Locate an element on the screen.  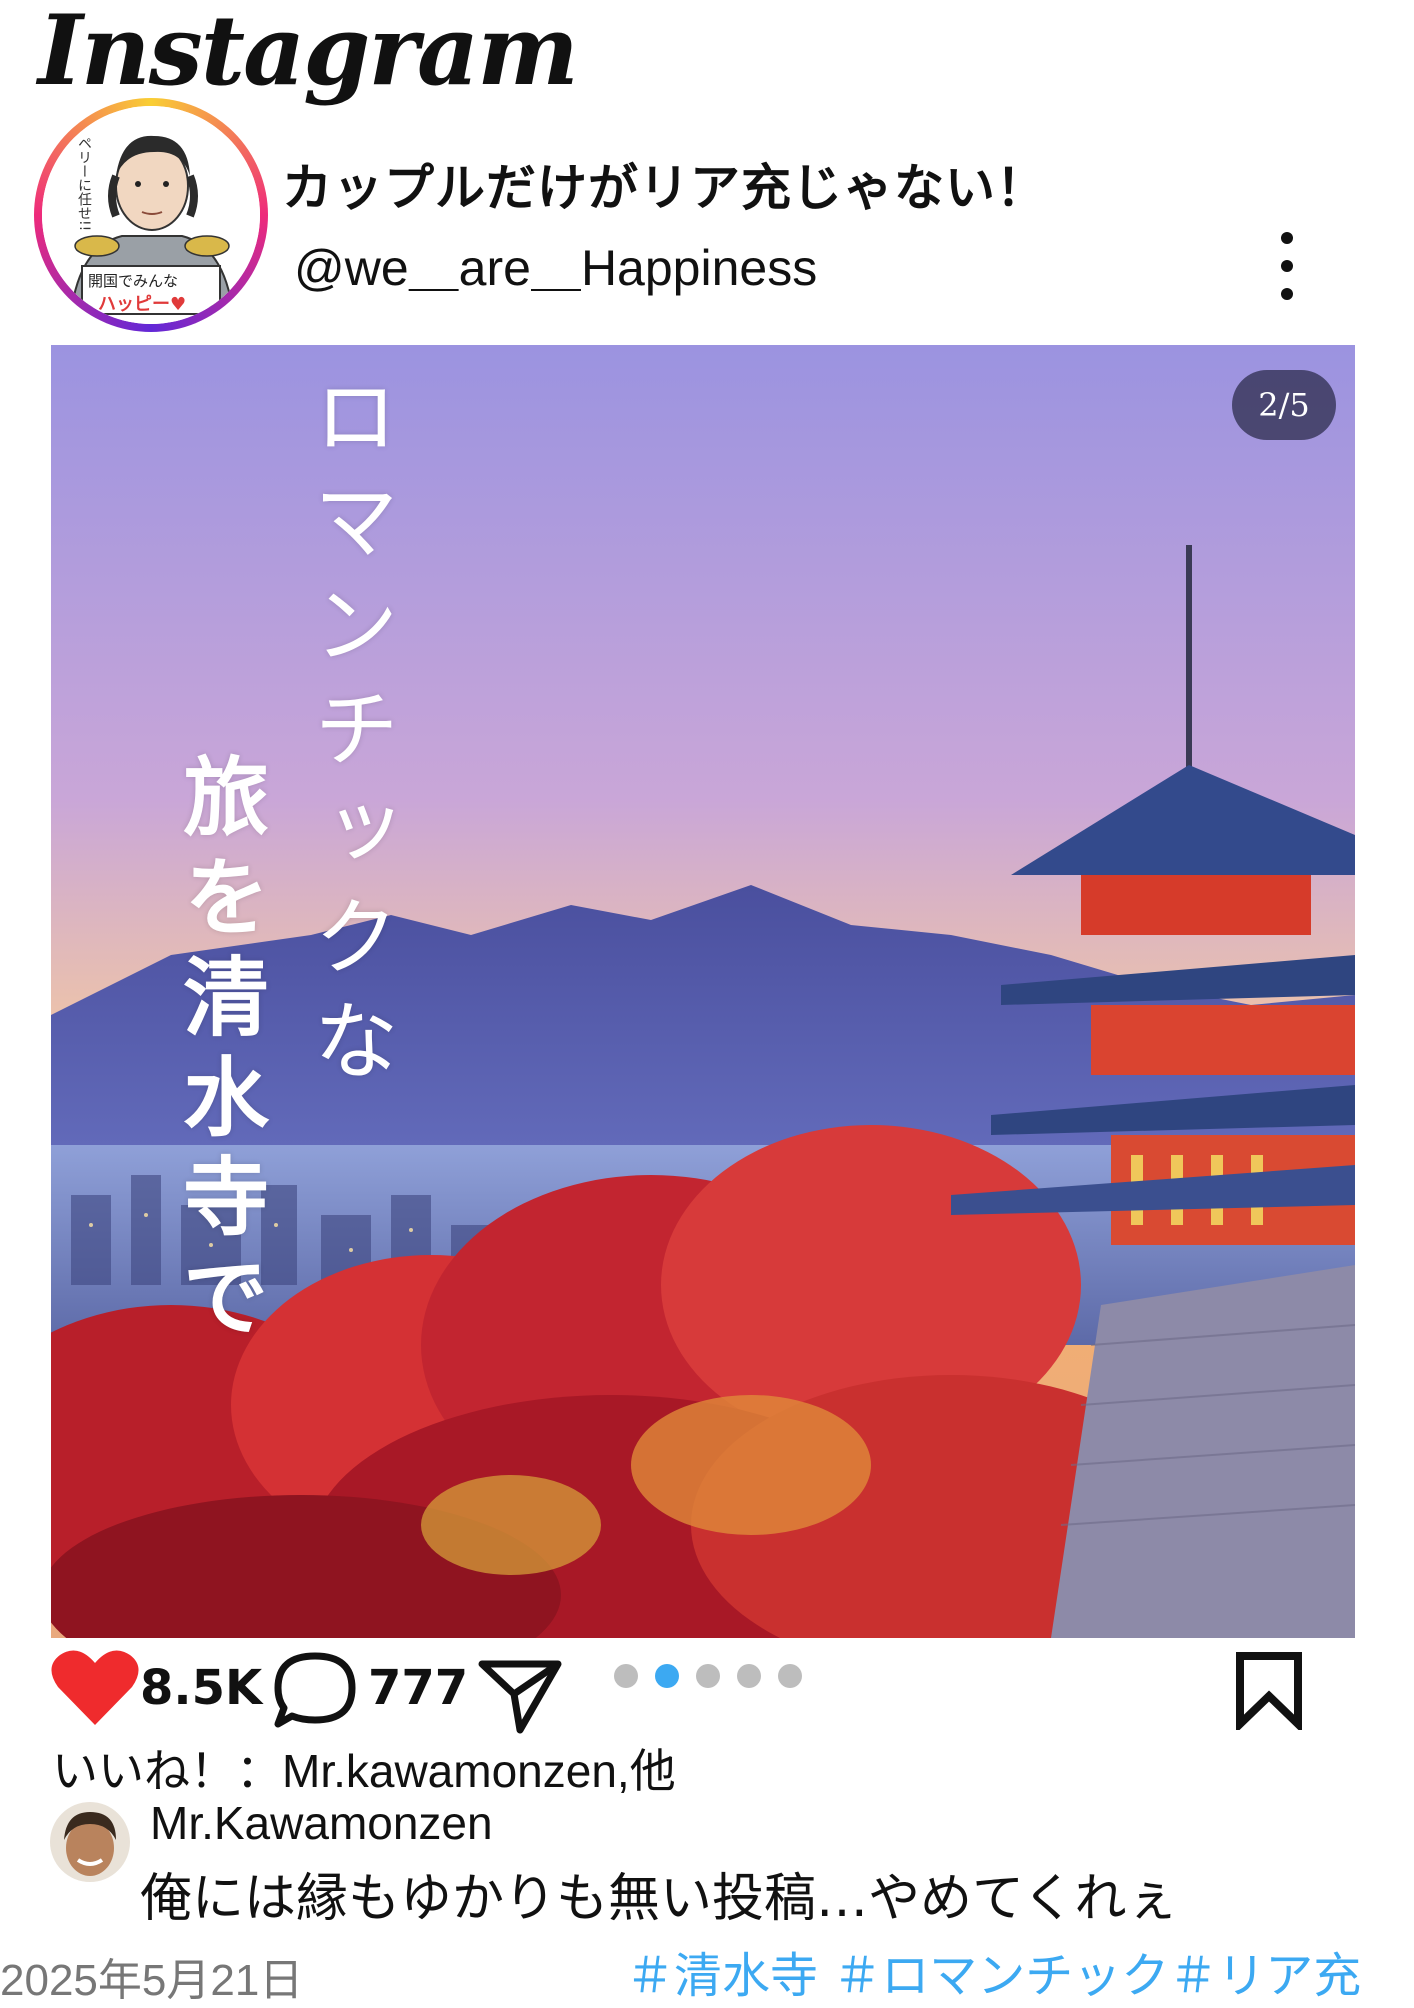
commenter-avatar is located at coordinates (90, 1842).